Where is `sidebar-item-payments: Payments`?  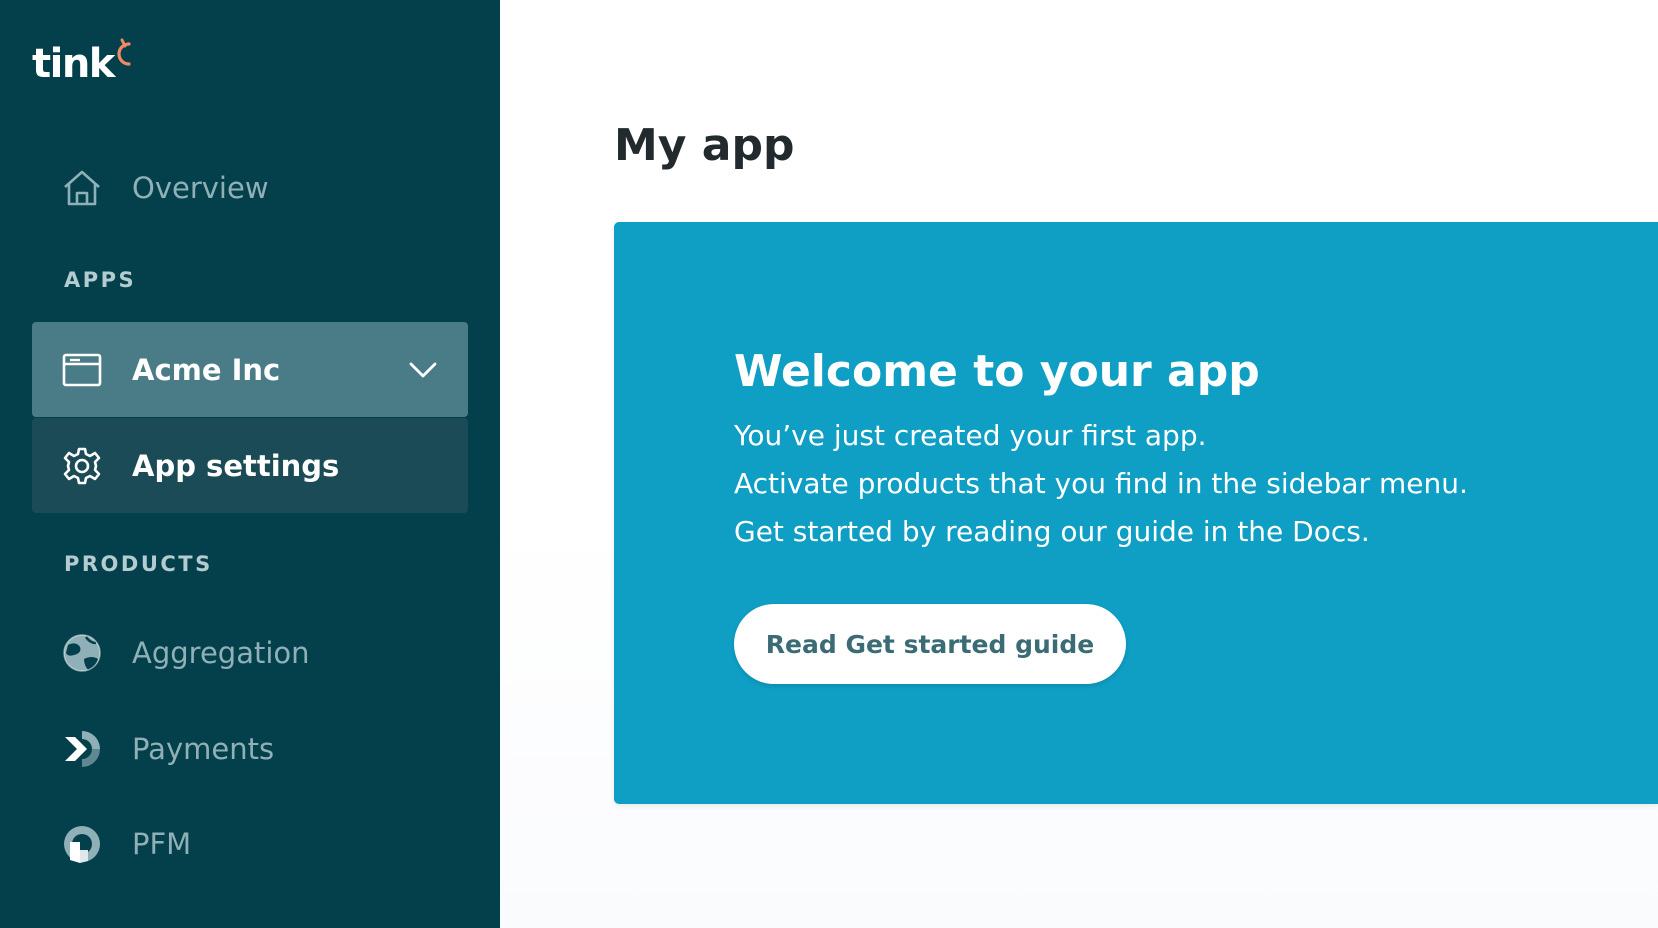 sidebar-item-payments: Payments is located at coordinates (250, 748).